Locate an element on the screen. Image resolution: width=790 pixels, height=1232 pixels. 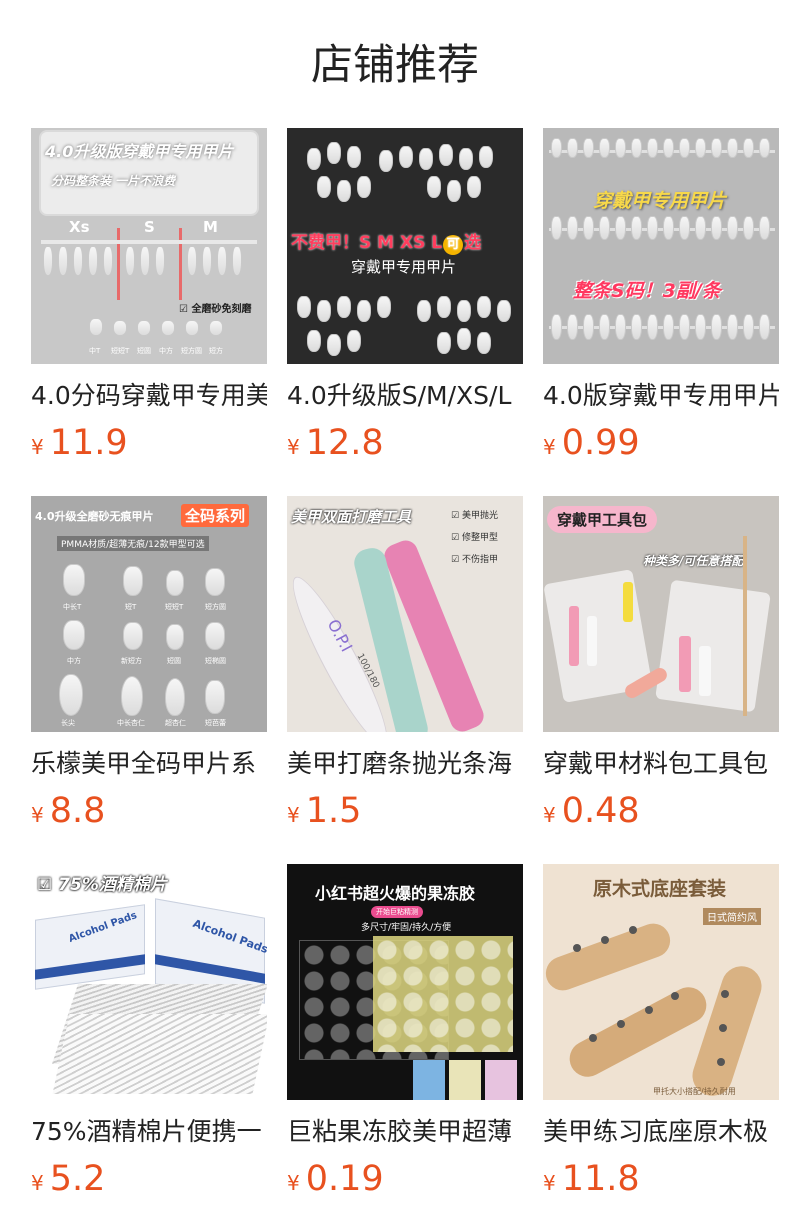
image-banner: 不费甲！S M XS L可选 is located at coordinates (386, 244).